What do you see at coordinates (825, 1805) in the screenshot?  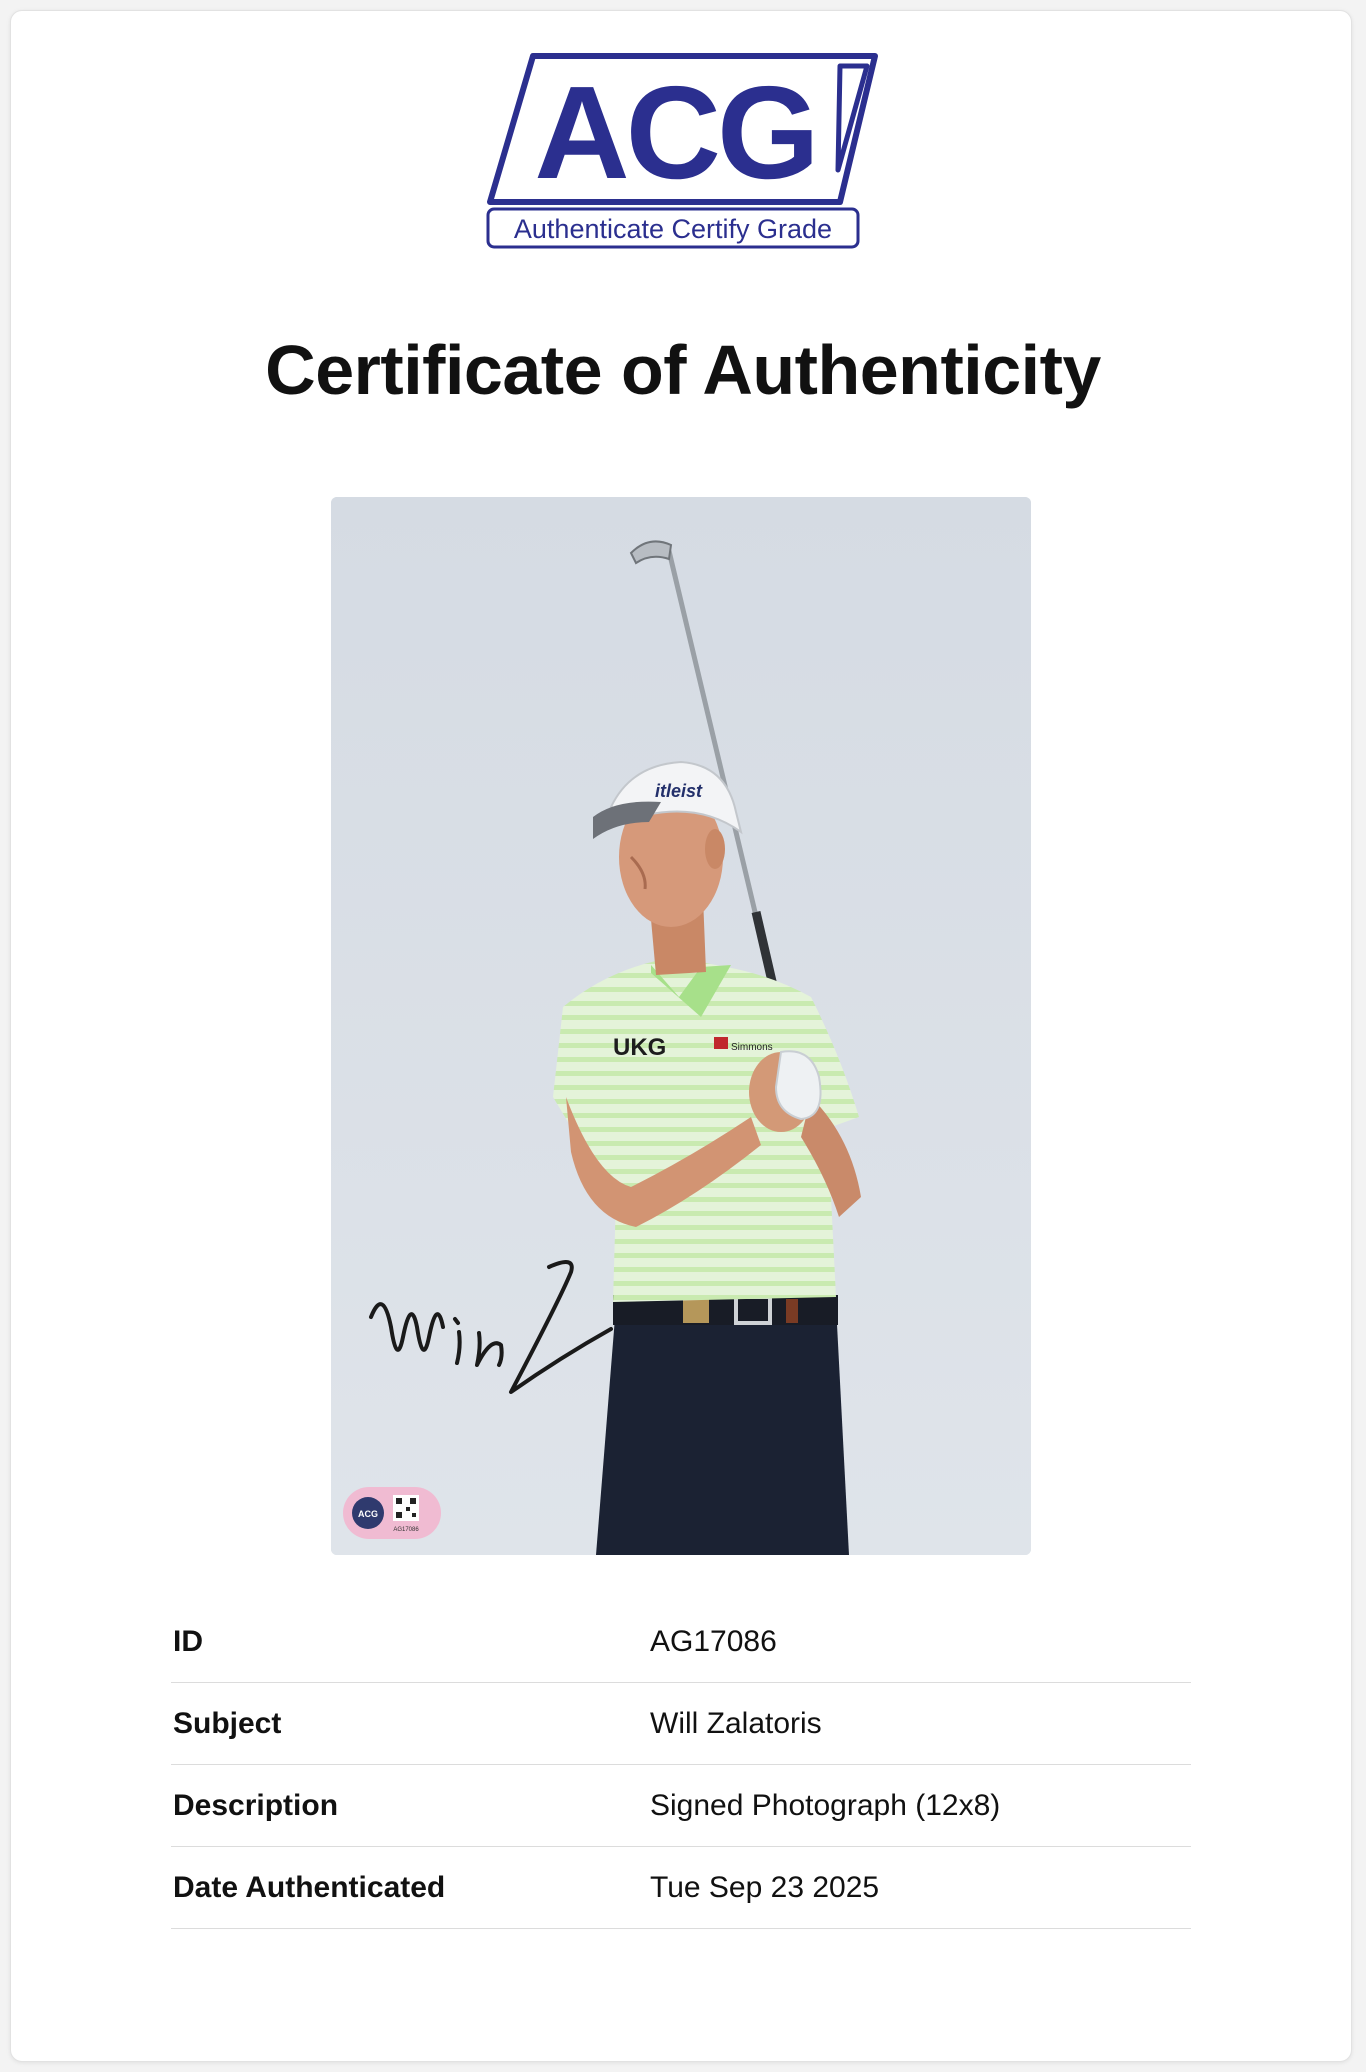 I see `detail-value: Signed Photograph (12x8)` at bounding box center [825, 1805].